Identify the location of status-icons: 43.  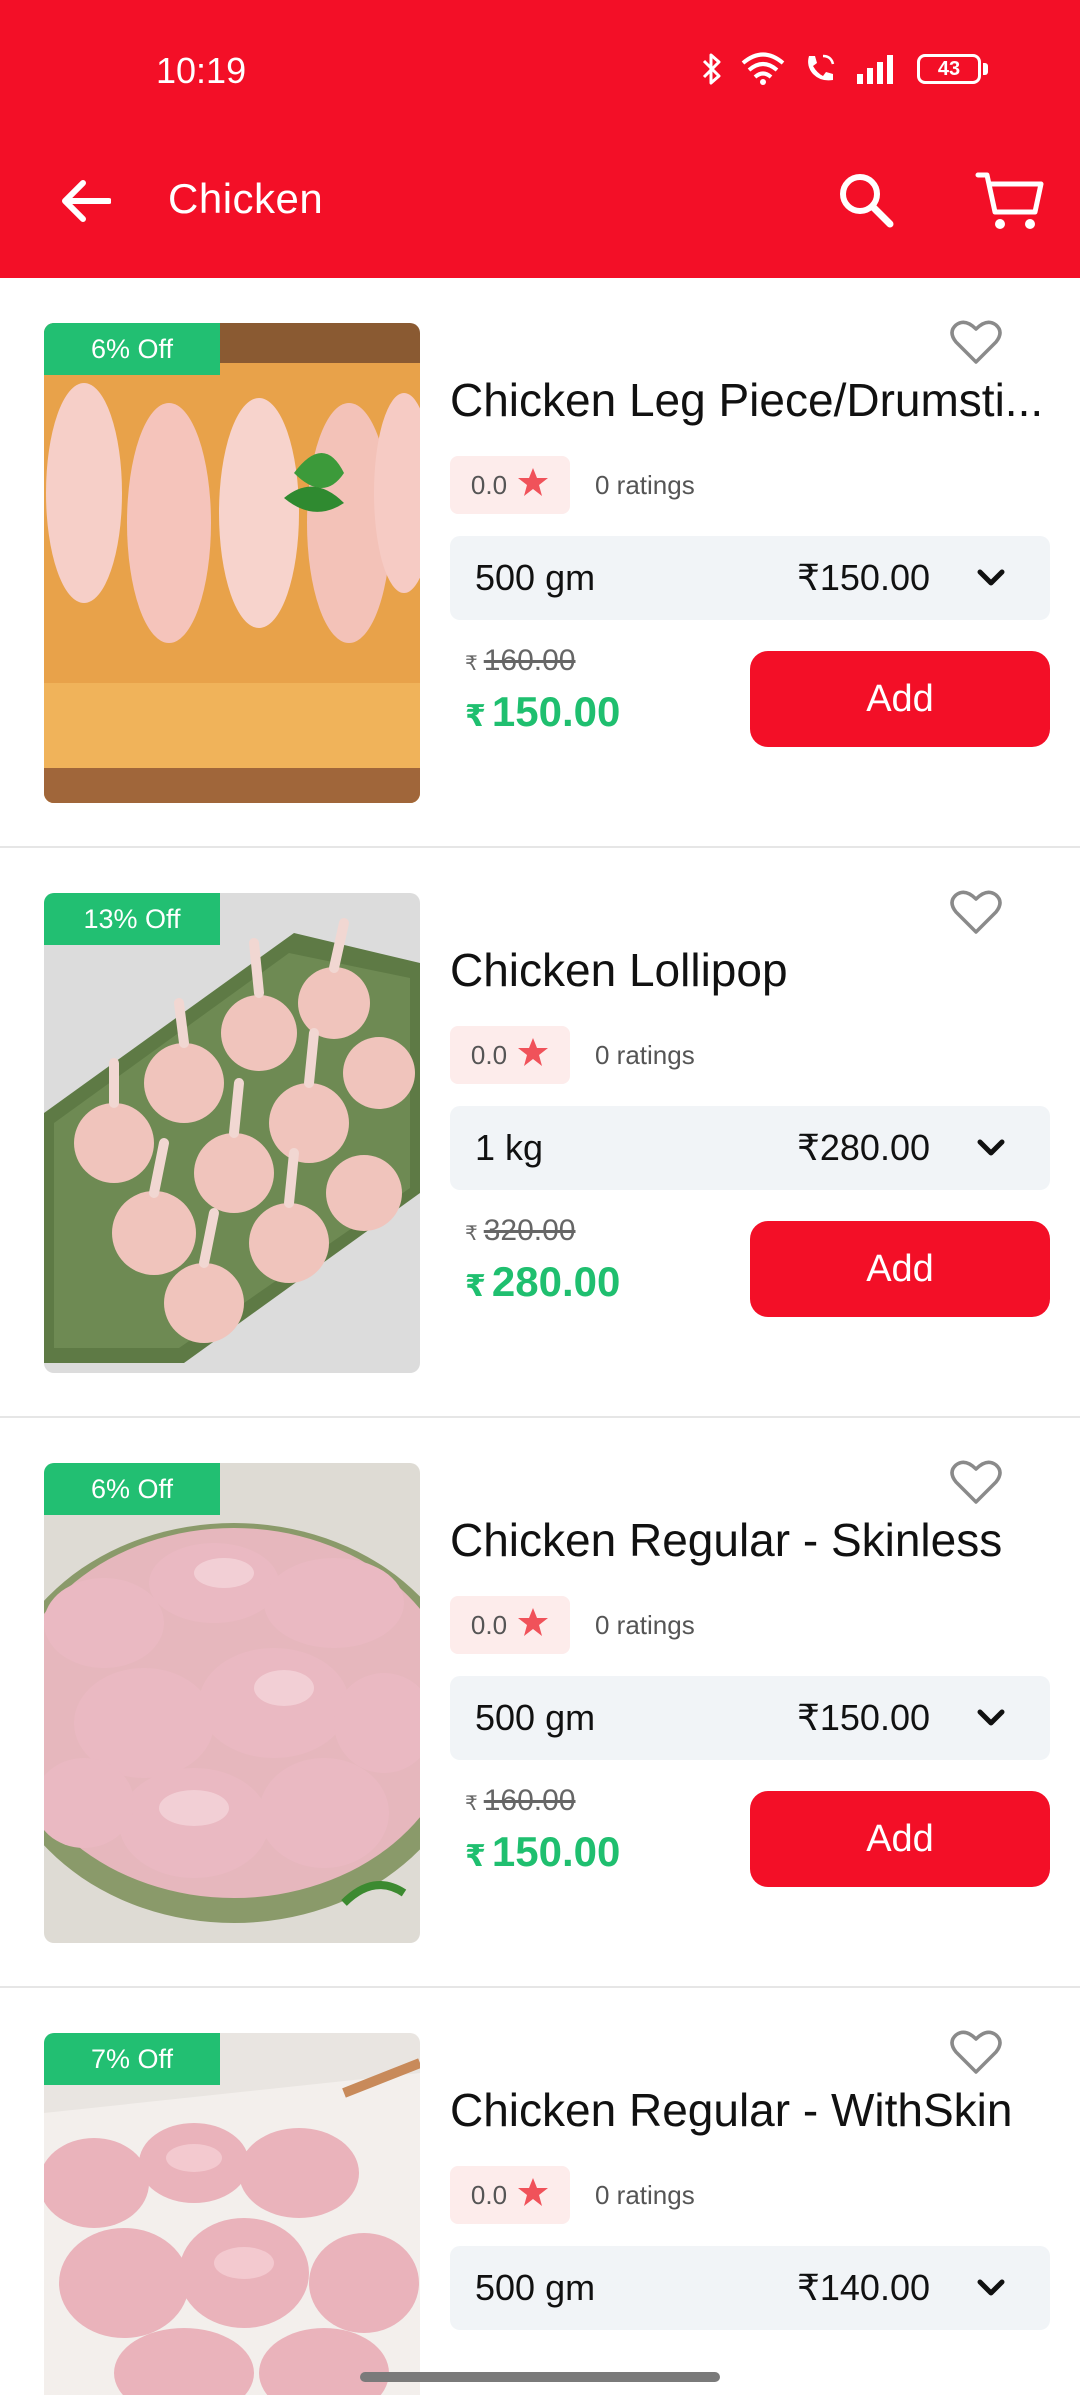
(844, 69).